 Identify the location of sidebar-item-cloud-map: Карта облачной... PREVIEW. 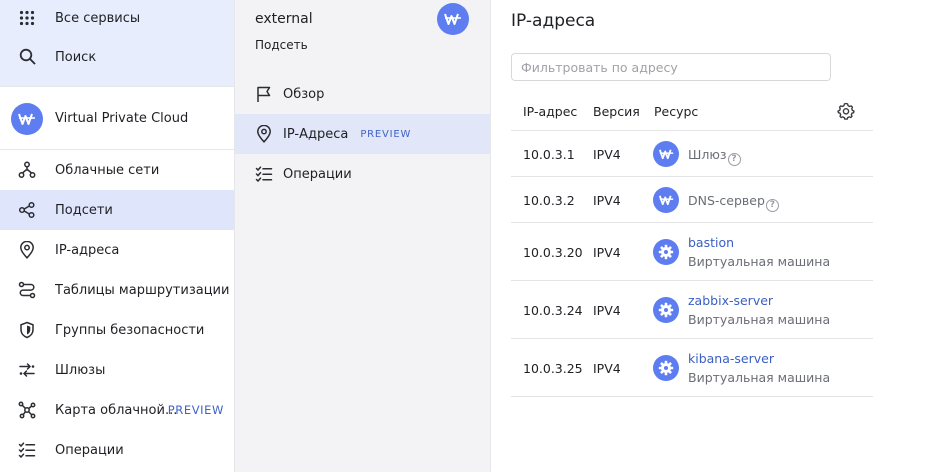
(117, 410).